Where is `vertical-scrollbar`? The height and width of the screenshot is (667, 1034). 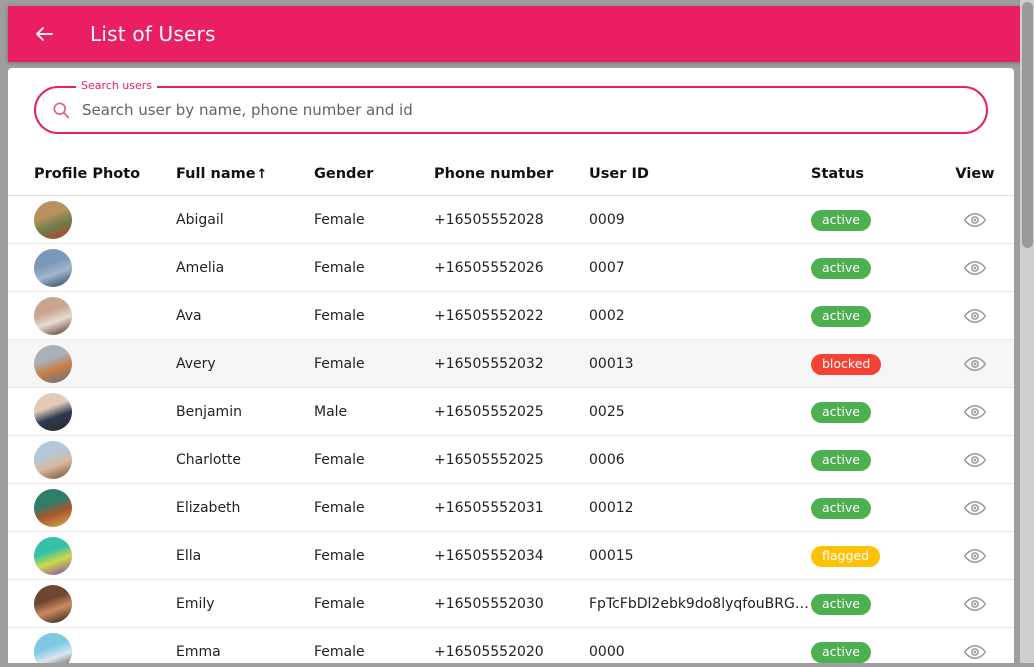
vertical-scrollbar is located at coordinates (1027, 333).